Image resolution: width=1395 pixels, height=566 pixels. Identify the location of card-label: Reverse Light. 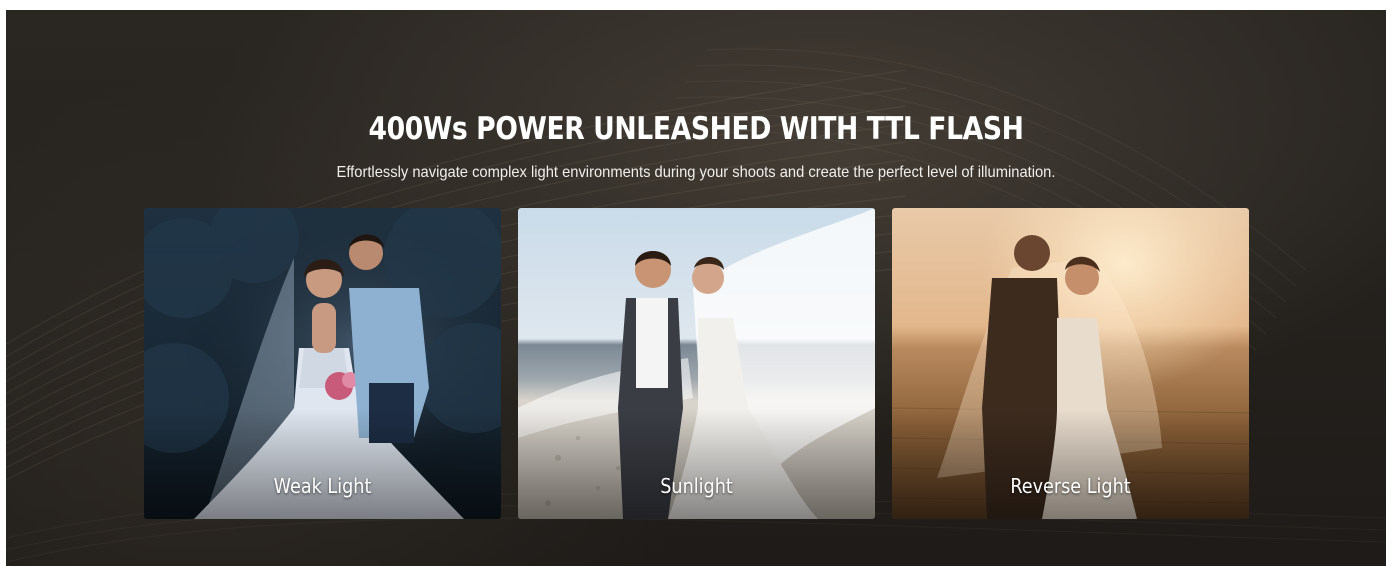
(1070, 486).